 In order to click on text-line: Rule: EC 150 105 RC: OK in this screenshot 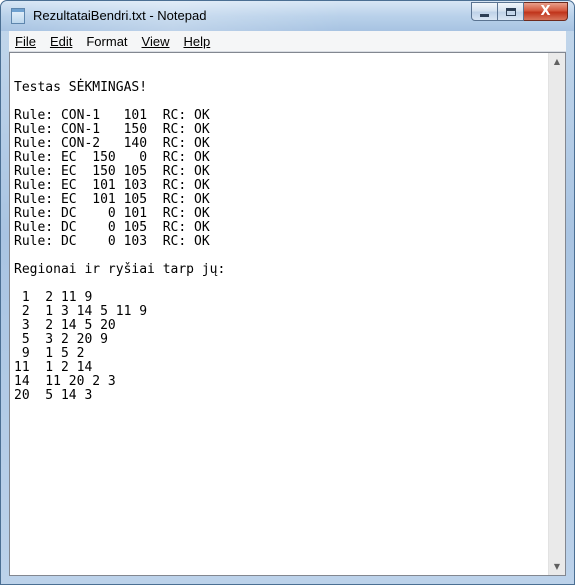, I will do `click(112, 171)`.